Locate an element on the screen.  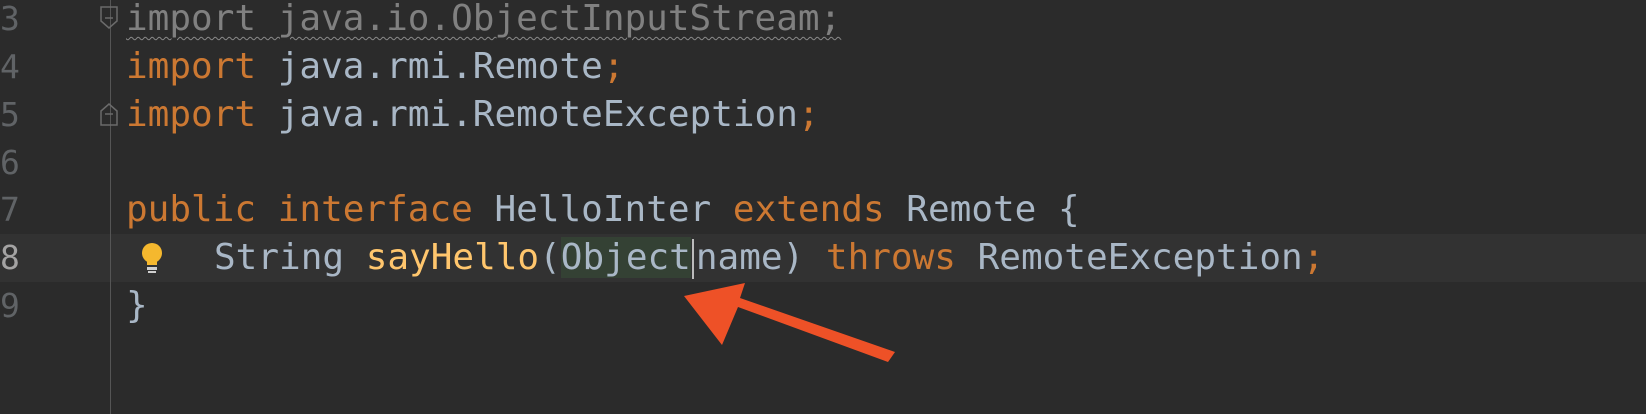
code-token: interface is located at coordinates (375, 209).